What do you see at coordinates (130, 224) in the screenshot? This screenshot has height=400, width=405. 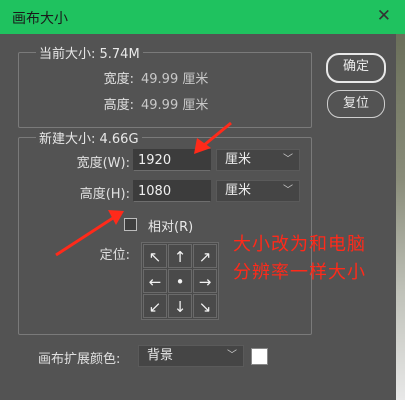 I see `relative-checkbox` at bounding box center [130, 224].